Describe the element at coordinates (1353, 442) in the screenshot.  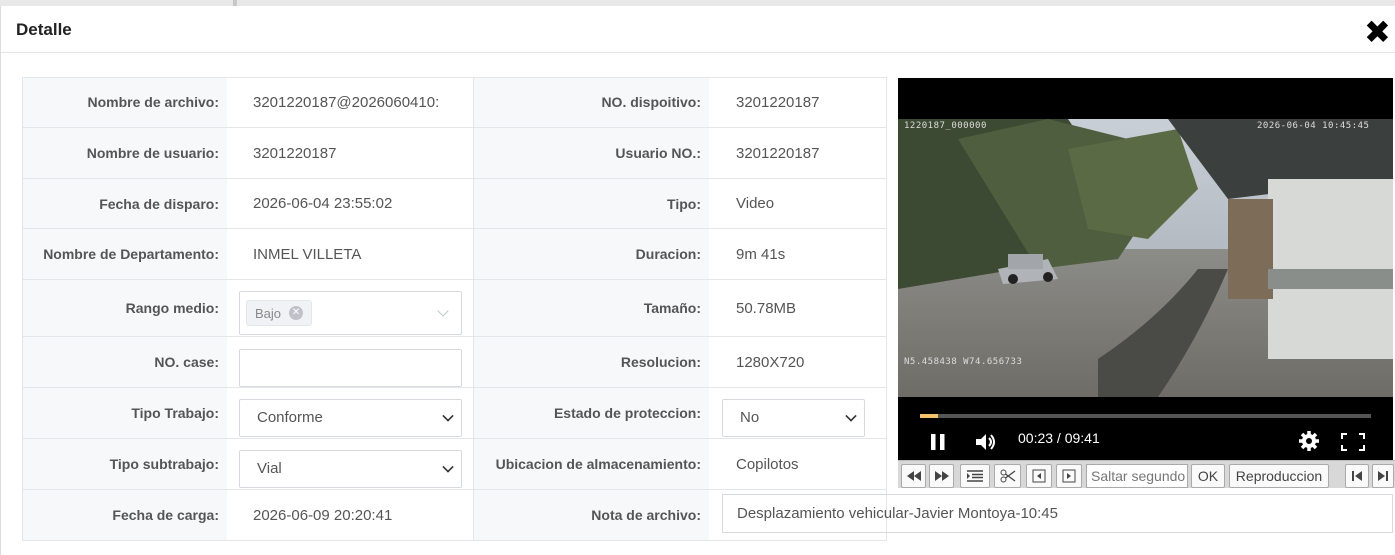
I see `fullscreen-icon` at that location.